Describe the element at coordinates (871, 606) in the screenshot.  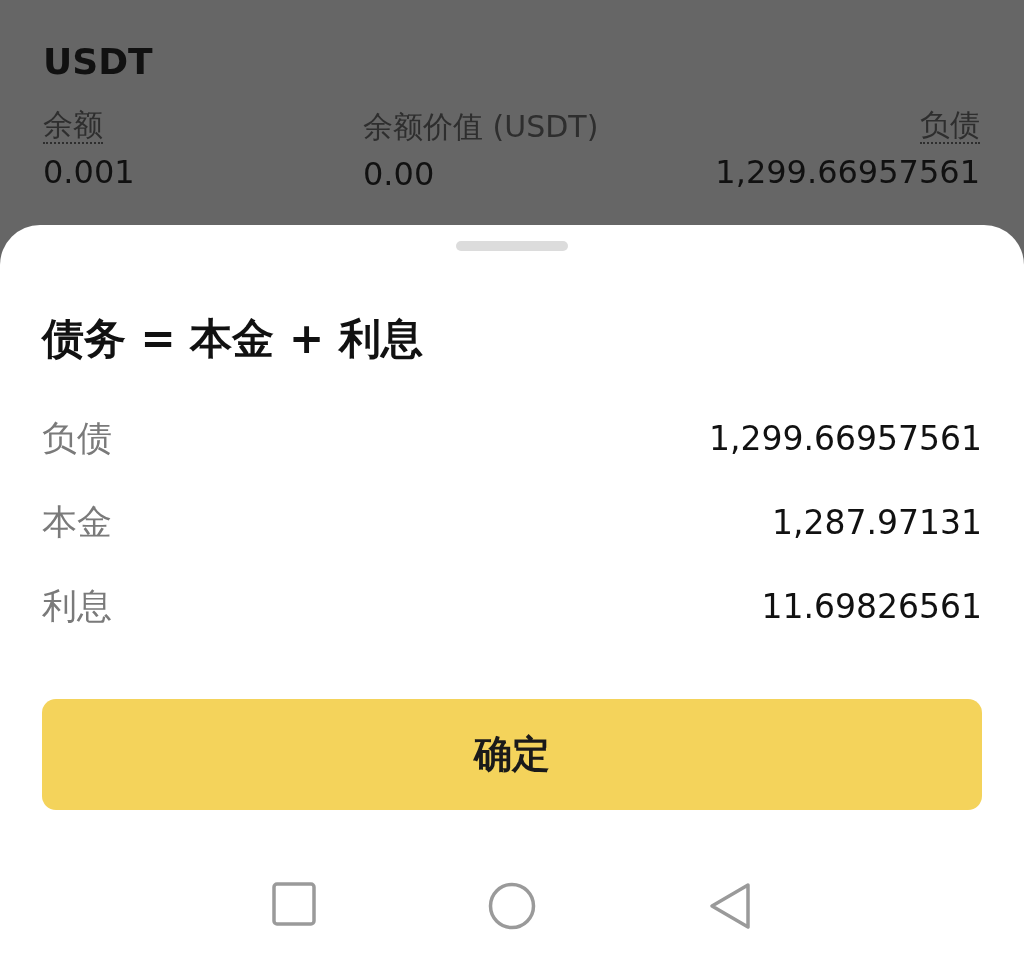
I see `row-value: 11.69826561` at that location.